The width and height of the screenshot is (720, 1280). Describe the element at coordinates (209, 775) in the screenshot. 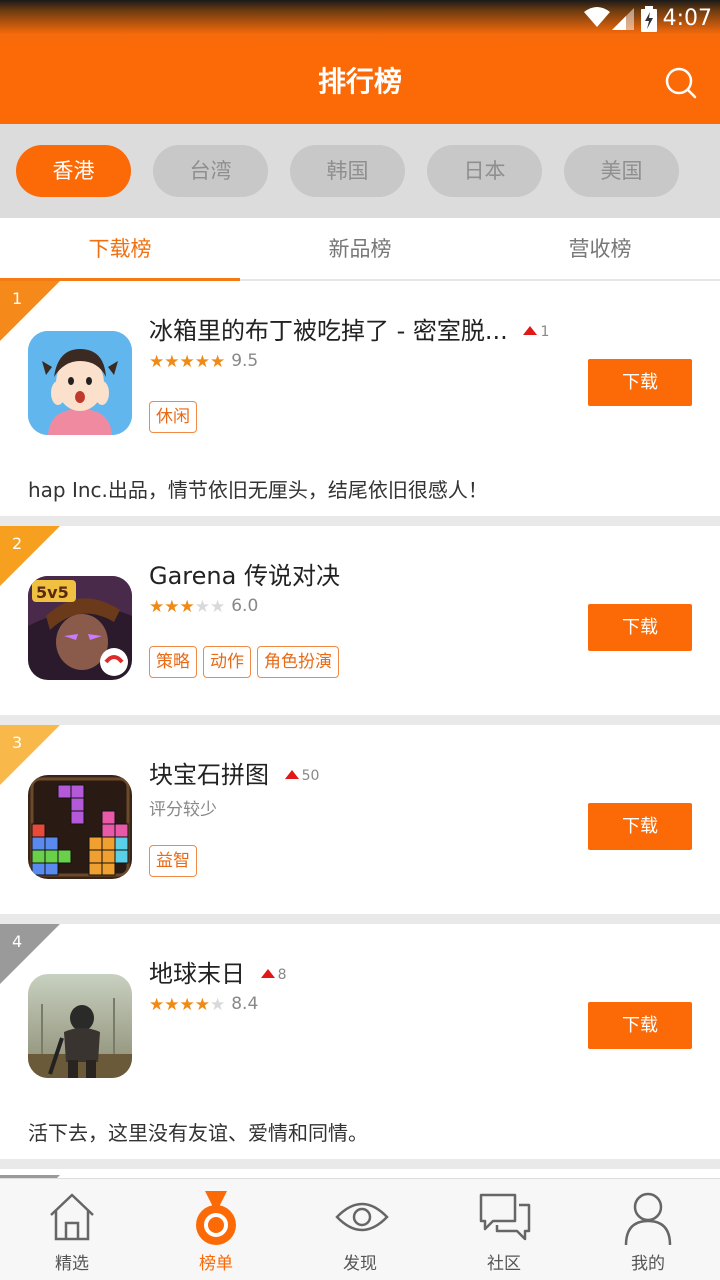

I see `app-name-text: 块宝石拼图` at that location.